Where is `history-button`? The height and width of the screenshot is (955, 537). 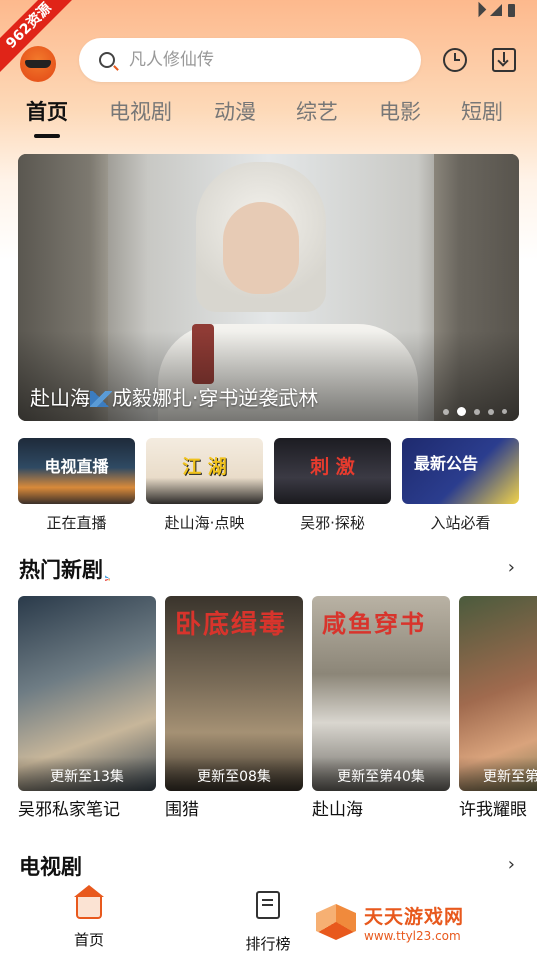 history-button is located at coordinates (455, 60).